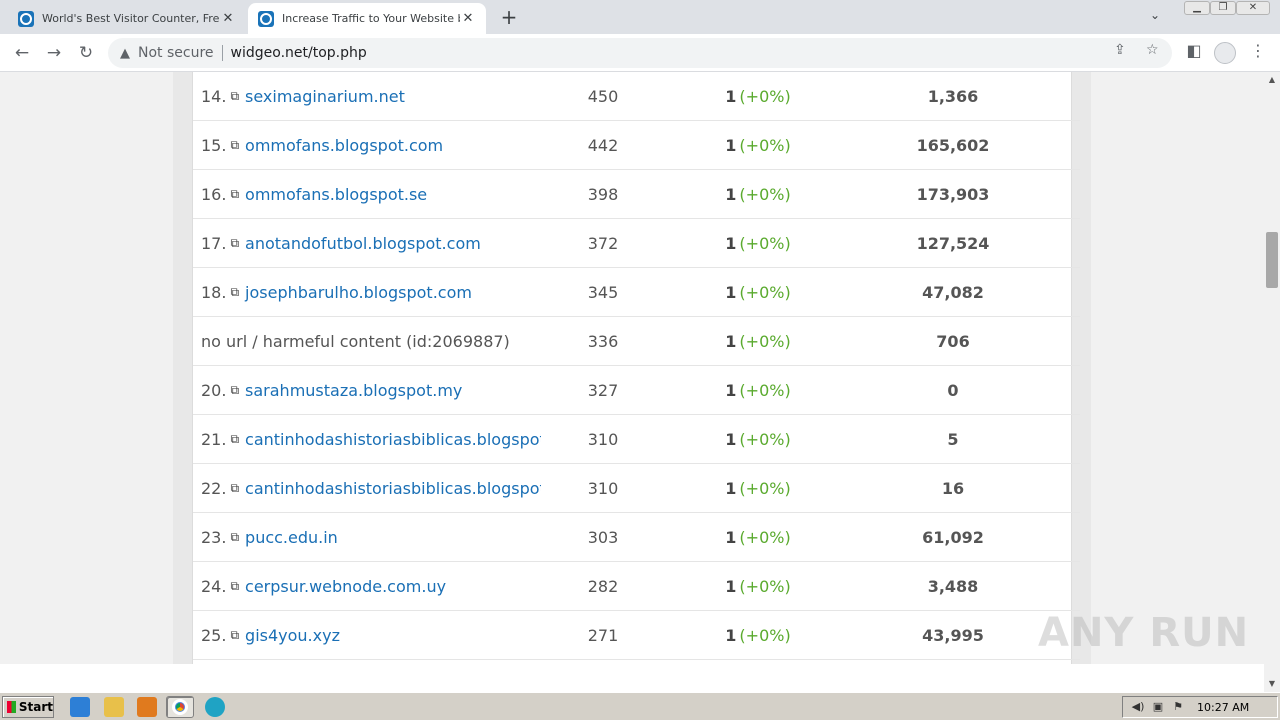 The image size is (1280, 720). I want to click on tab-increase-traffic: Increase Traffic to Your Website by ✕, so click(367, 18).